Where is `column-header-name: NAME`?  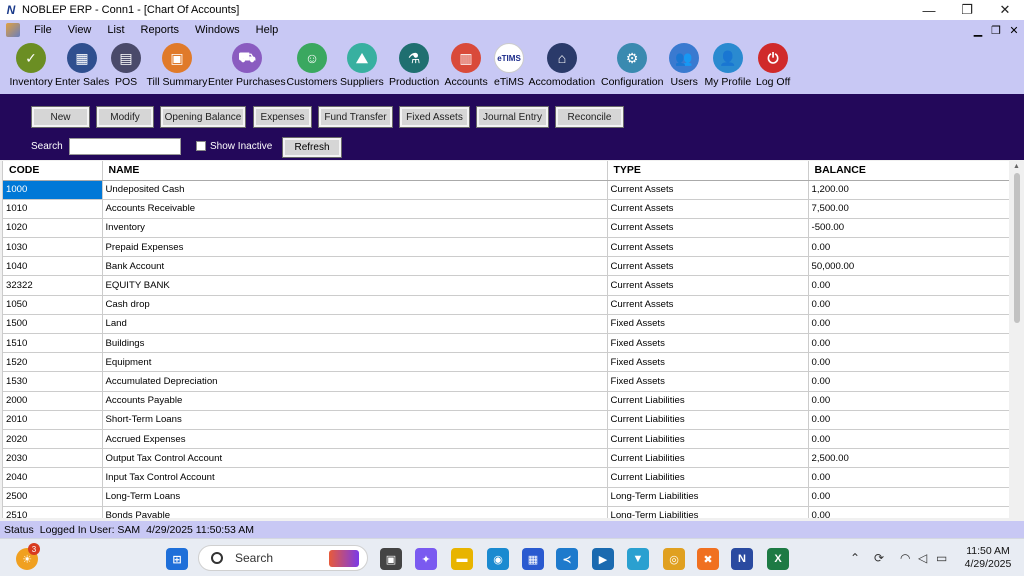 column-header-name: NAME is located at coordinates (355, 171).